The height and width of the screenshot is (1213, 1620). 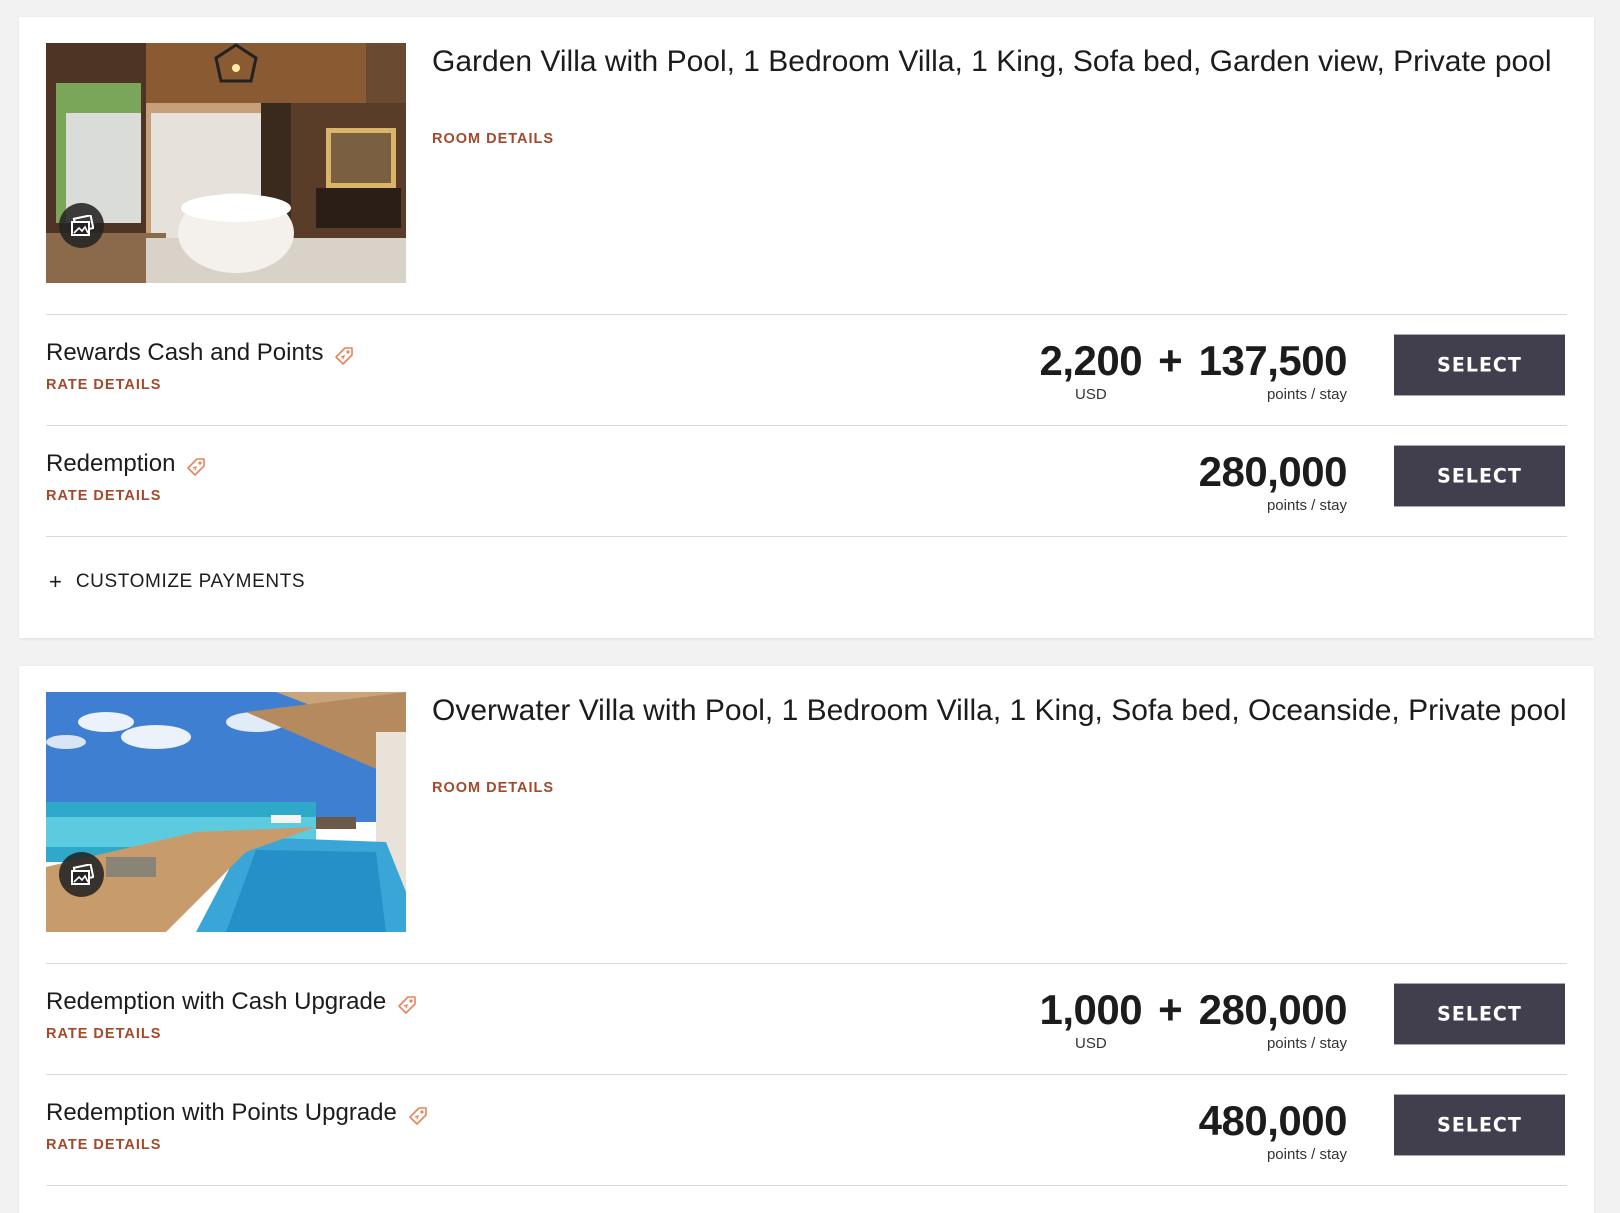 I want to click on rate-name: Redemption, so click(x=126, y=464).